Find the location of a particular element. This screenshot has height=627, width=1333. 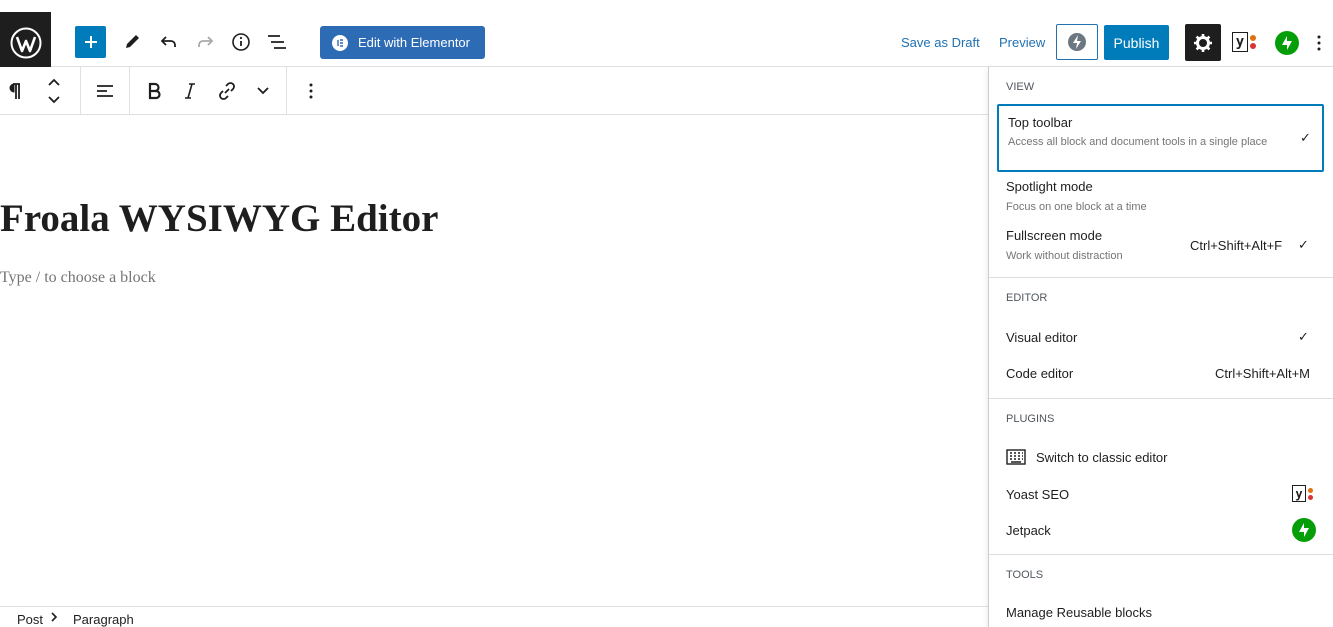

block-placeholder: Type / to choose a block is located at coordinates (78, 278).